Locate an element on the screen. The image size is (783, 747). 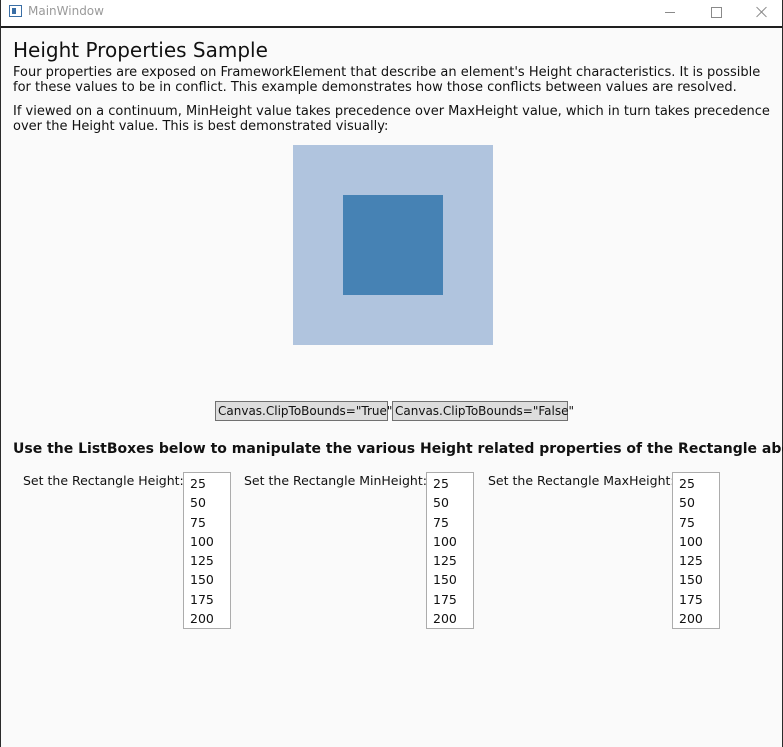
minimize-icon is located at coordinates (670, 12).